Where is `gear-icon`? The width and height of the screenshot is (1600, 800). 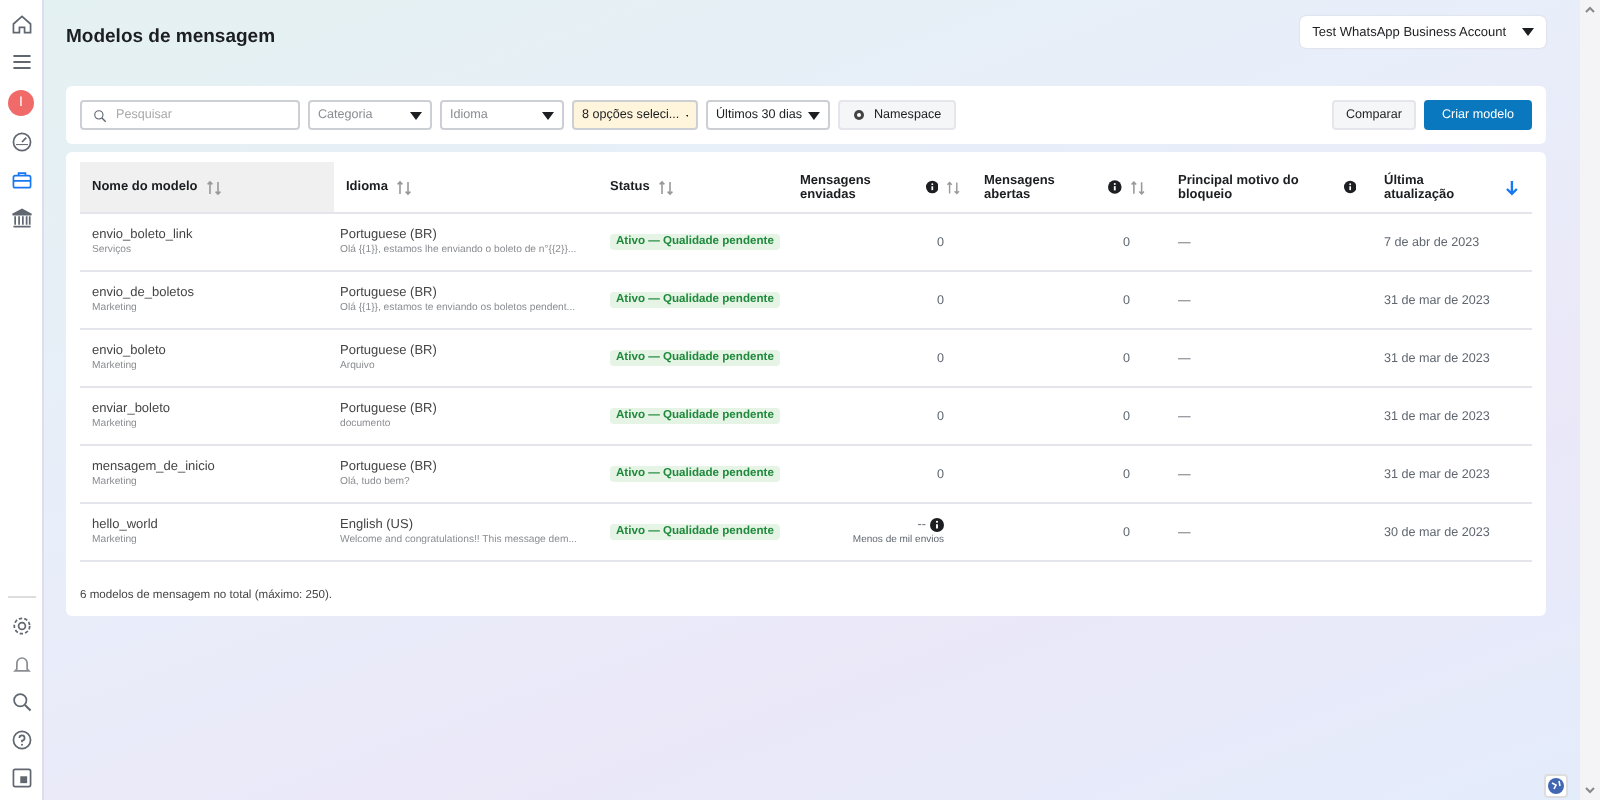 gear-icon is located at coordinates (859, 115).